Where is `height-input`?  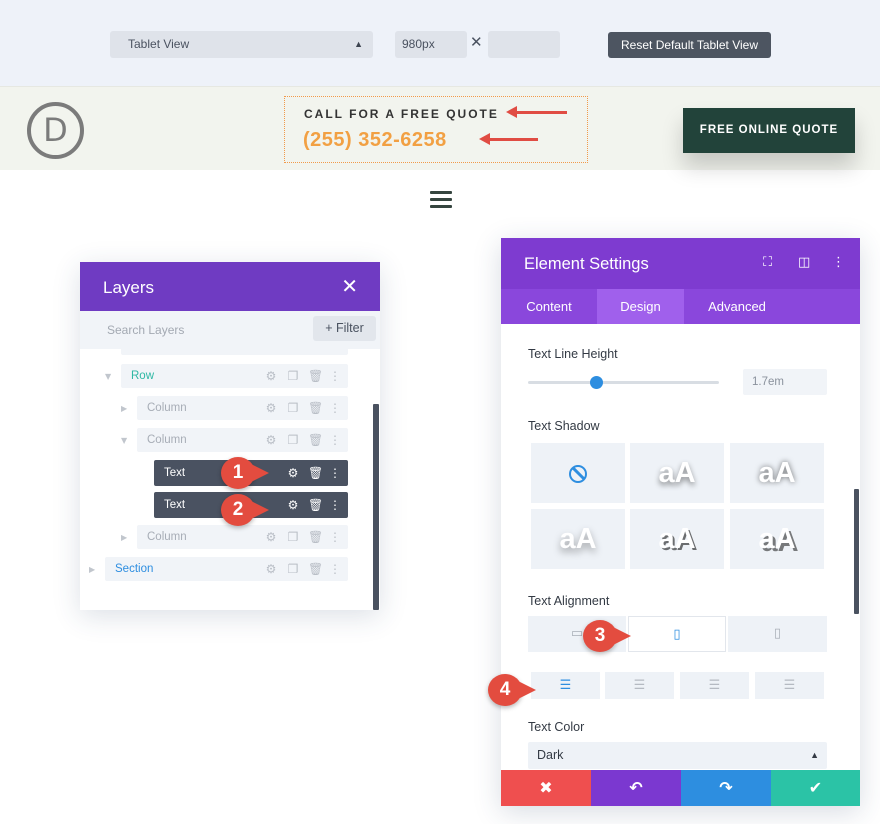 height-input is located at coordinates (524, 44).